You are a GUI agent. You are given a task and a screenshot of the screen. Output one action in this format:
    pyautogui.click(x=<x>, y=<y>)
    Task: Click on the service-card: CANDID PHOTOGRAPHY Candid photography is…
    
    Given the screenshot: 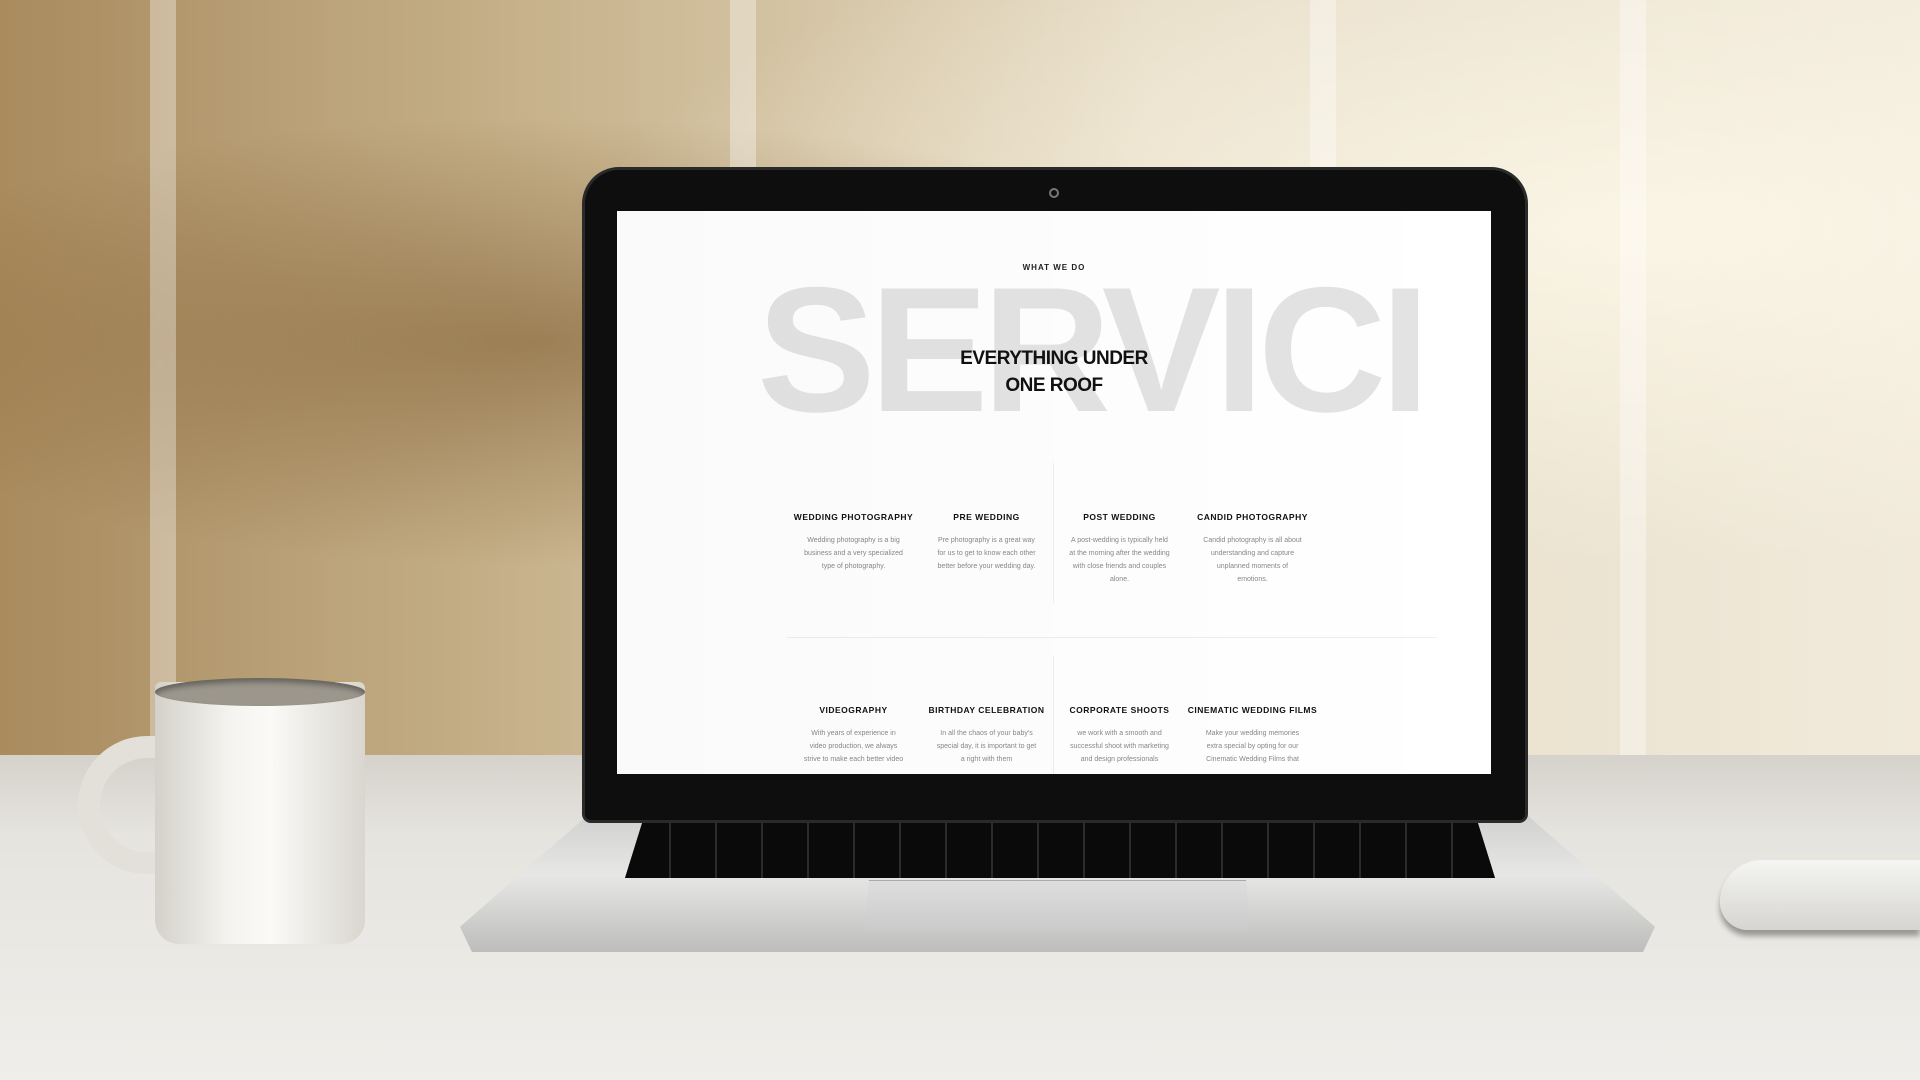 What is the action you would take?
    pyautogui.click(x=1252, y=548)
    